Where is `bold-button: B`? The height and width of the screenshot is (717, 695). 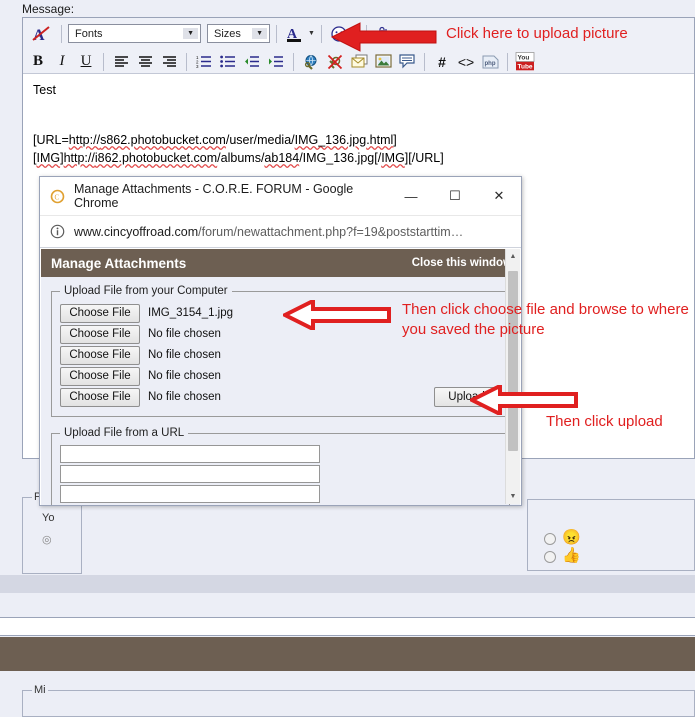
bold-button: B is located at coordinates (38, 61).